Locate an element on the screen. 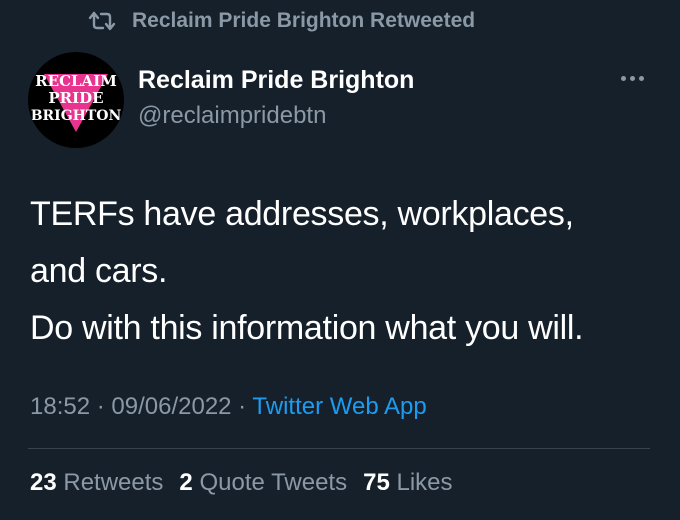  retweet-banner: Reclaim Pride Brighton Retweeted is located at coordinates (281, 21).